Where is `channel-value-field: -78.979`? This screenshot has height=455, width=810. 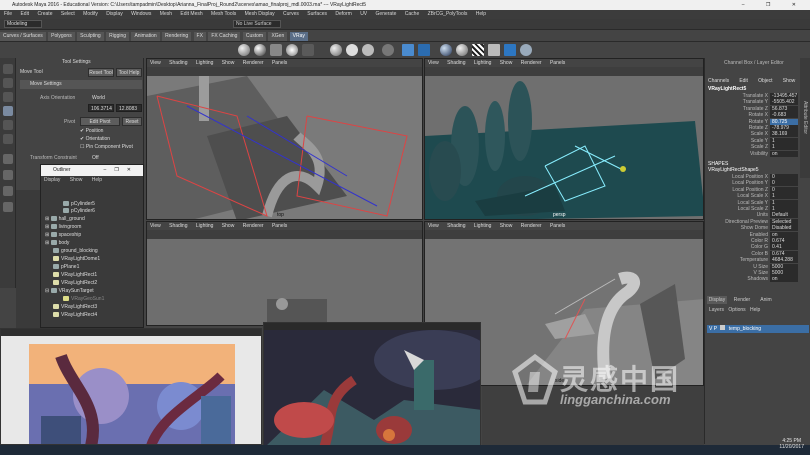 channel-value-field: -78.979 is located at coordinates (784, 128).